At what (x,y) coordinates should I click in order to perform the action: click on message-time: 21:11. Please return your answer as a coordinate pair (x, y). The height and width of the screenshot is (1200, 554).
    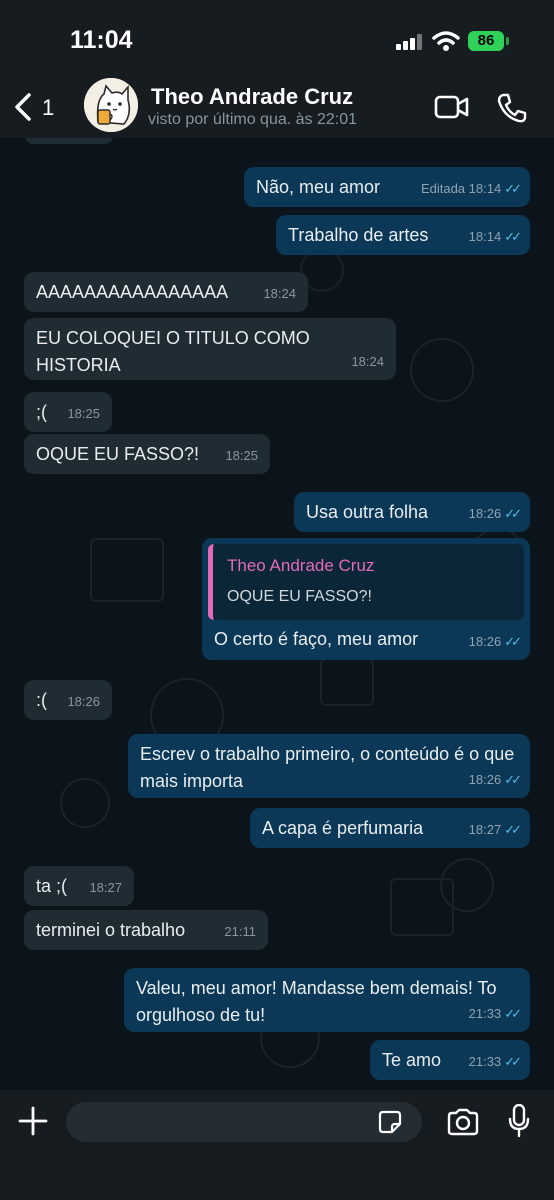
    Looking at the image, I should click on (240, 931).